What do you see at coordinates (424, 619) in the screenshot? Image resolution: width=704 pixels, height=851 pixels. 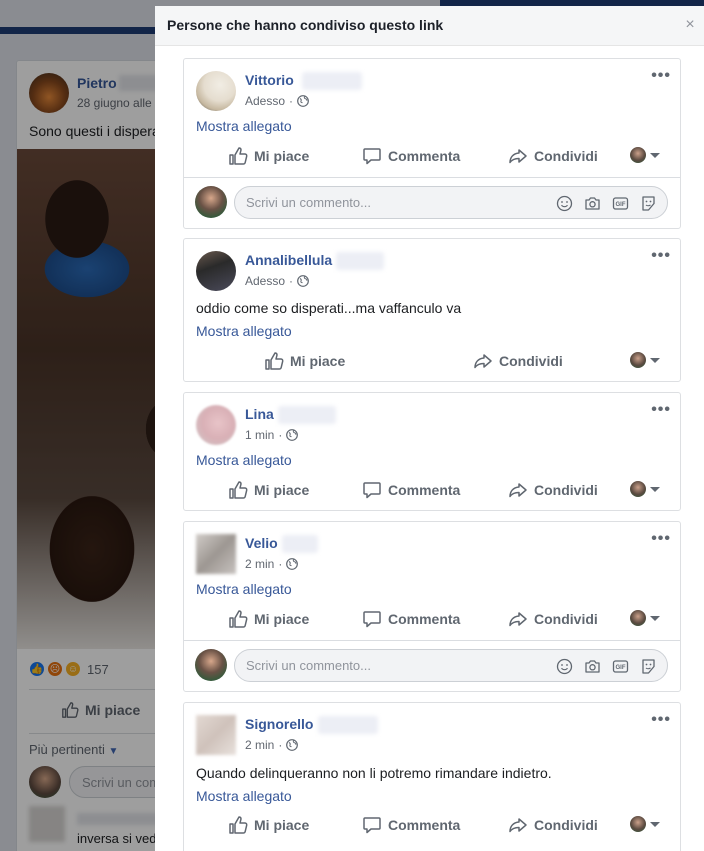 I see `comment-label: Commenta` at bounding box center [424, 619].